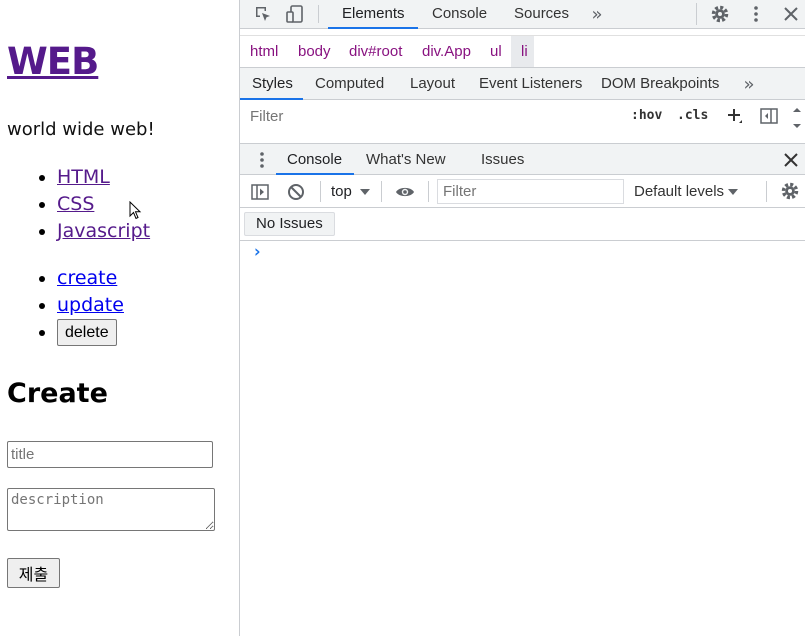 Image resolution: width=805 pixels, height=636 pixels. I want to click on description-textarea, so click(111, 509).